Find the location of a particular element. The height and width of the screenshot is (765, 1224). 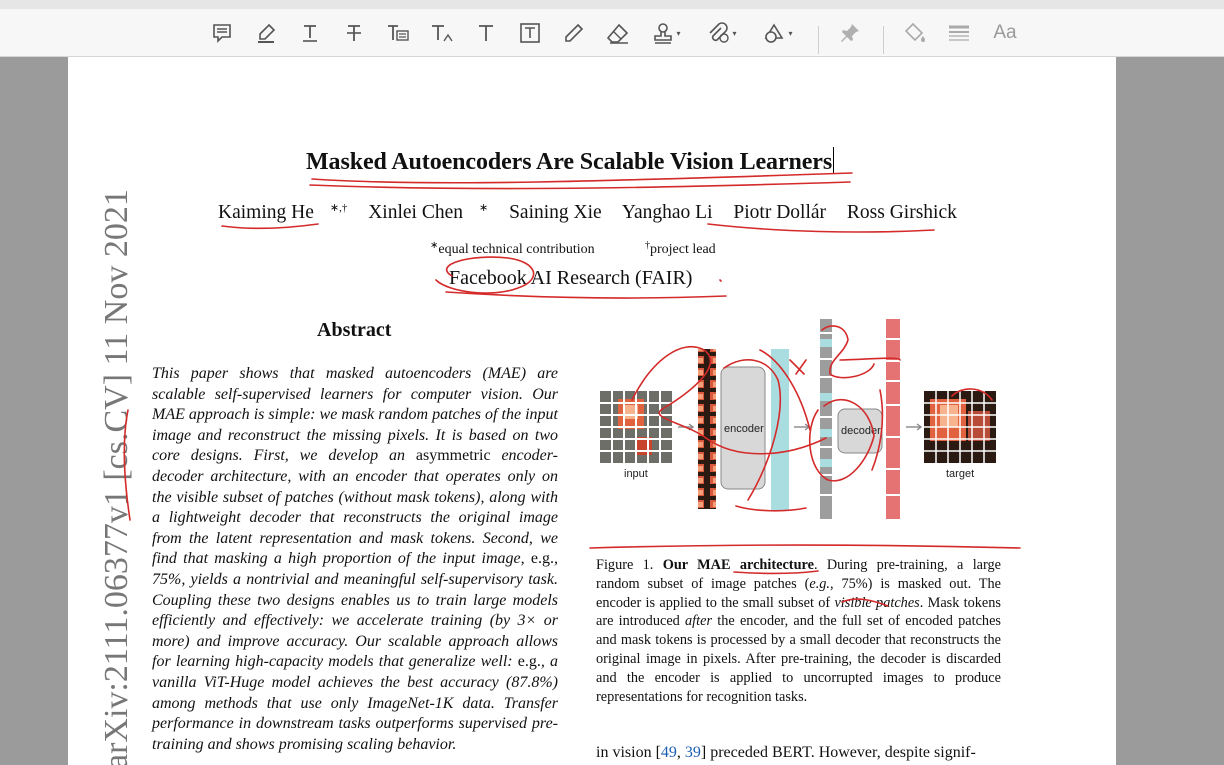

footnote-equal-contribution: ∗equal technical contribution is located at coordinates (512, 248).